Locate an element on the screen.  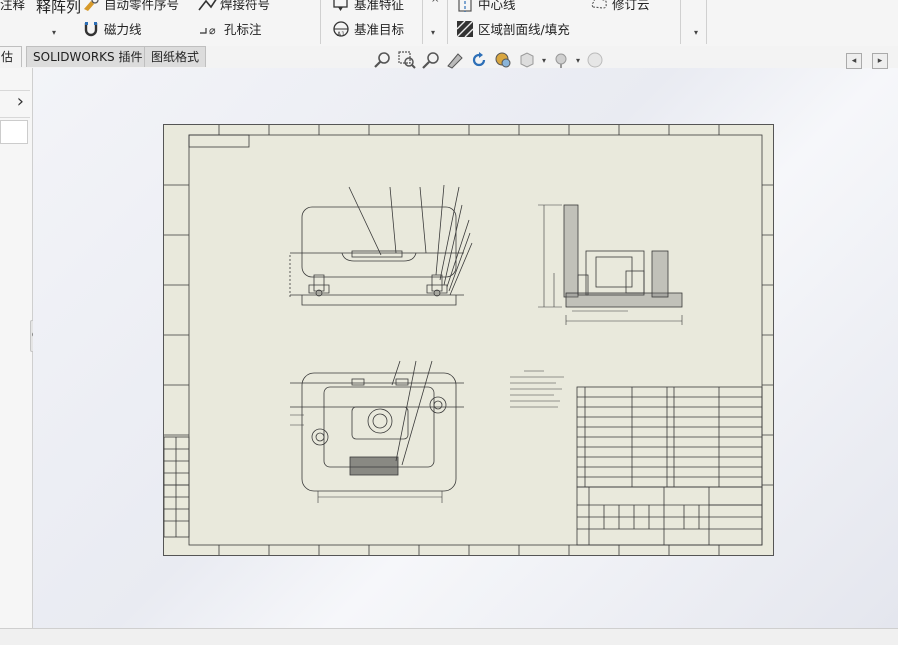
arrow-left-icon: ◂ is located at coordinates (854, 61).